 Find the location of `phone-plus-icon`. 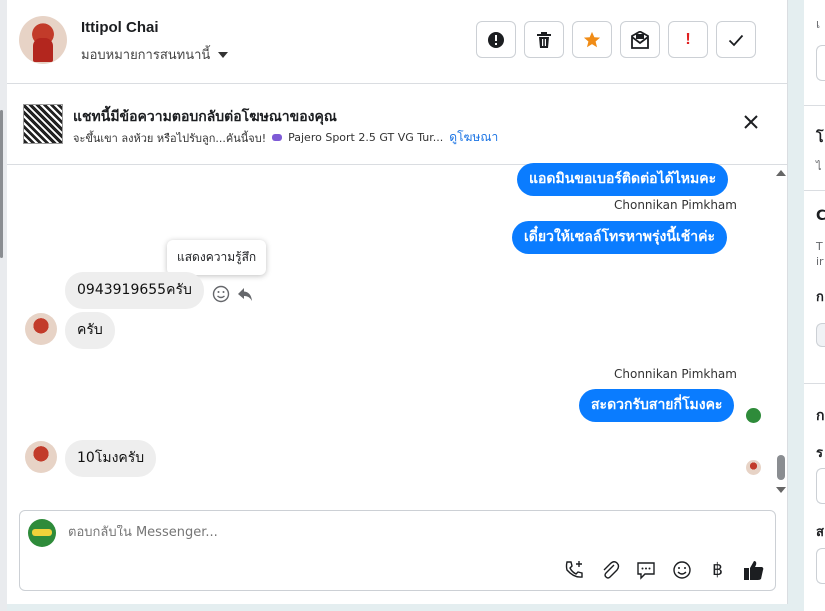

phone-plus-icon is located at coordinates (574, 569).